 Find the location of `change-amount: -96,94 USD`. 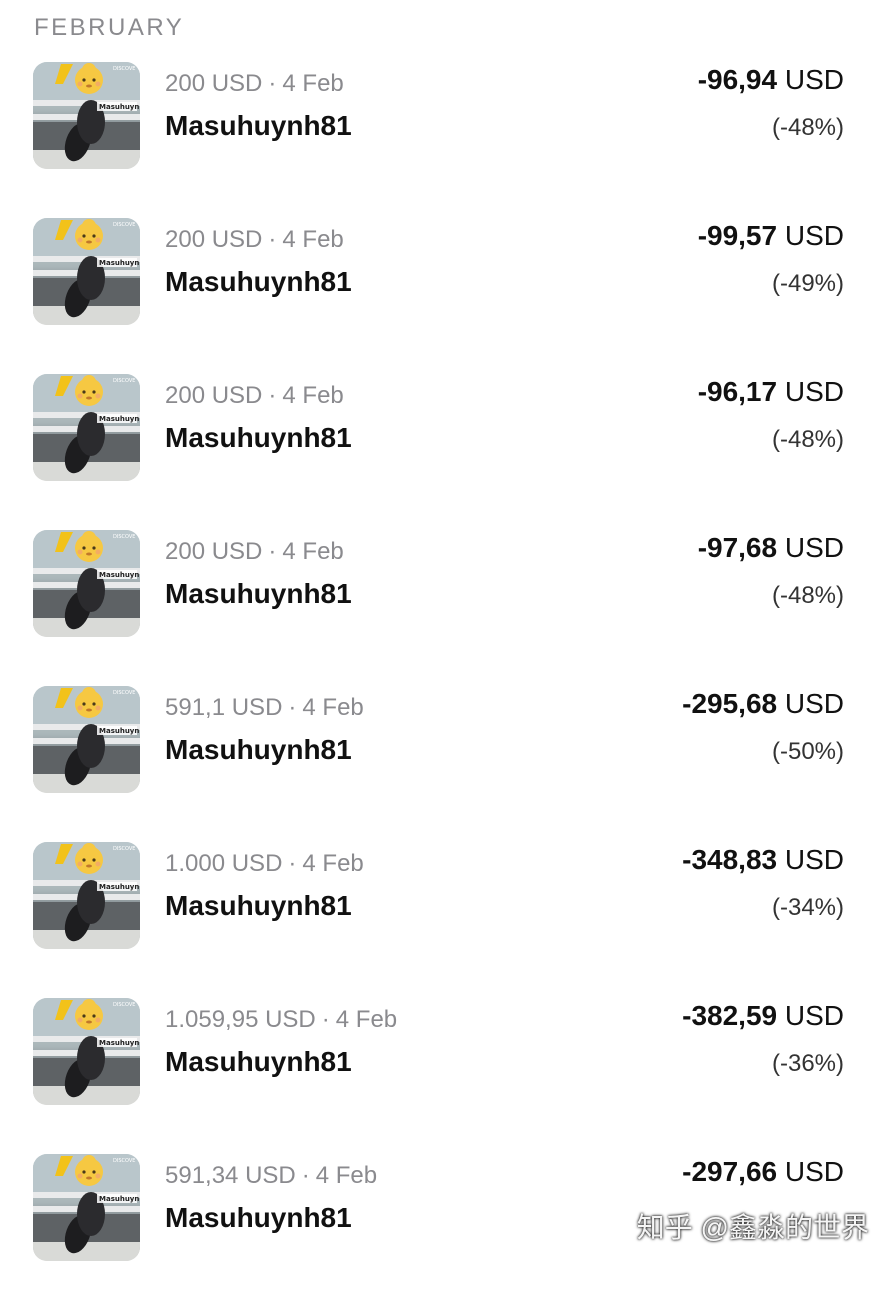

change-amount: -96,94 USD is located at coordinates (771, 80).